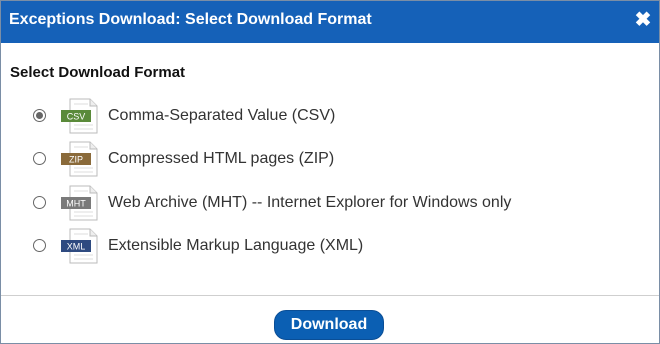  Describe the element at coordinates (76, 117) in the screenshot. I see `csv-badge: CSV` at that location.